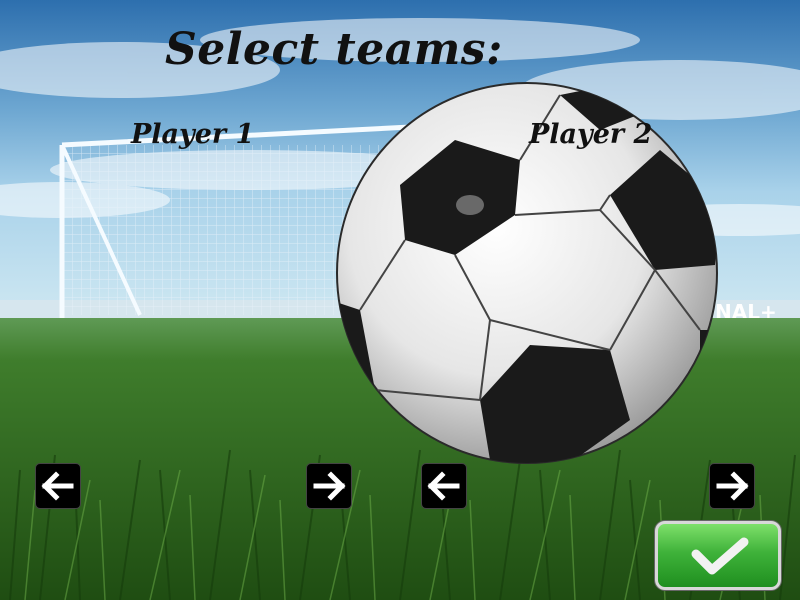  I want to click on checkmark-icon, so click(720, 556).